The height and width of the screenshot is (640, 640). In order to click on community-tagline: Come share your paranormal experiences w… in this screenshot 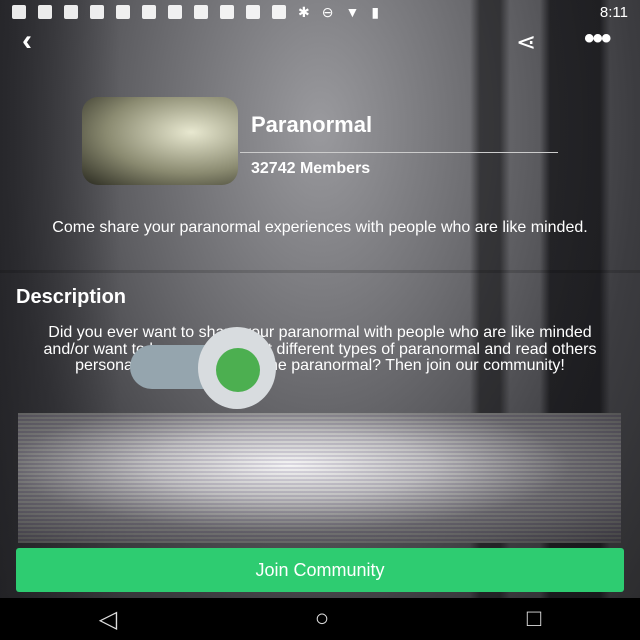, I will do `click(320, 227)`.